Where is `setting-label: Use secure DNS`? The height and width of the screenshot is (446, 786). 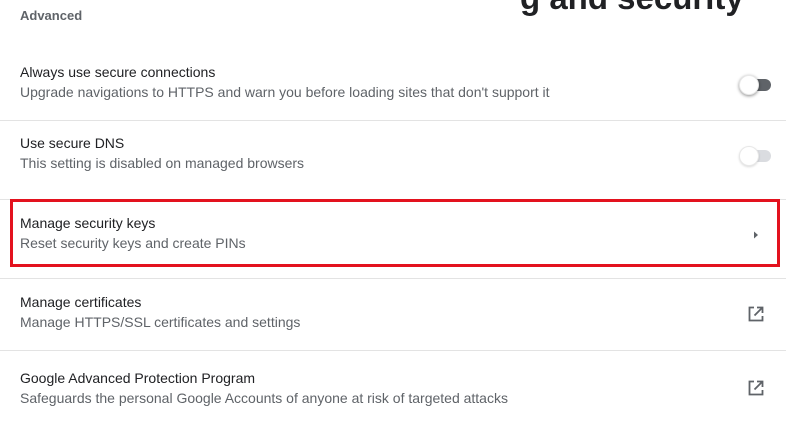 setting-label: Use secure DNS is located at coordinates (72, 143).